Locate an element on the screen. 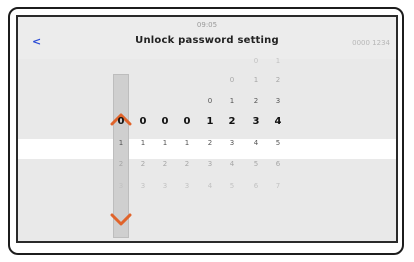 The width and height of the screenshot is (414, 262). selected-digit-8: 4 is located at coordinates (278, 121).